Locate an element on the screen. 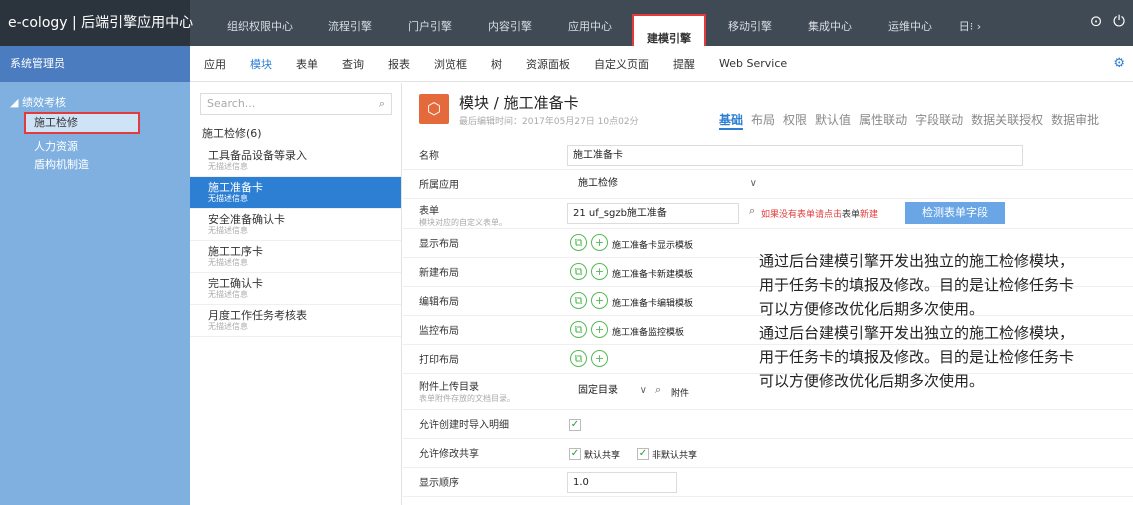 This screenshot has height=505, width=1133. list-item: 工具备品设备等录入 无描述信息 is located at coordinates (295, 161).